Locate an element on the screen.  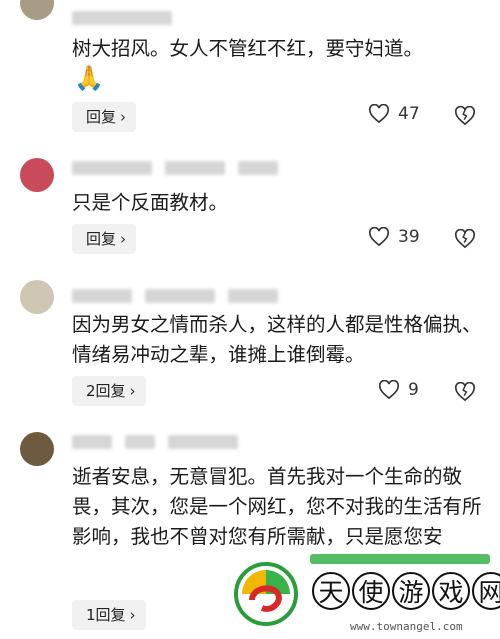
site-watermark: 天 使 游 戏 网 www.townangel.com is located at coordinates (365, 593).